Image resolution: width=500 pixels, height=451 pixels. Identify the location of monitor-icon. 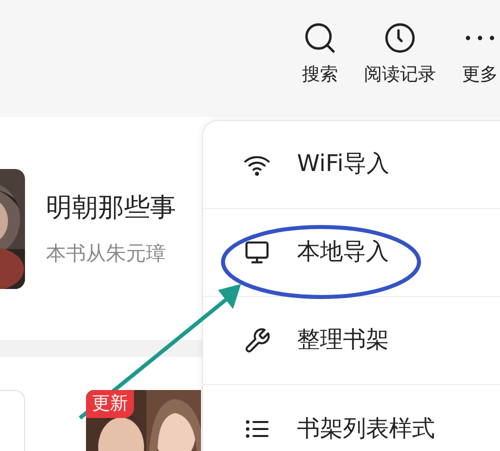
(257, 252).